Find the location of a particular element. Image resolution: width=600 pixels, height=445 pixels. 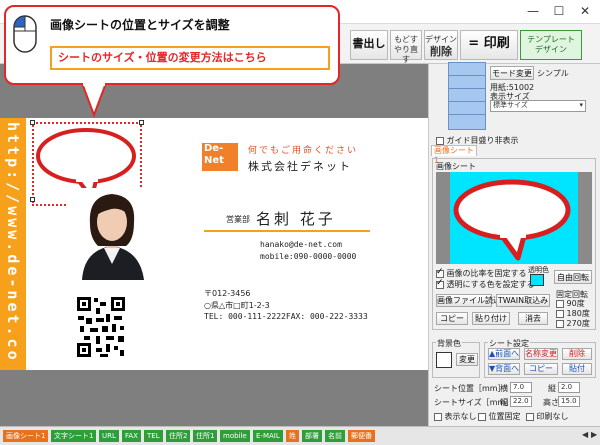

change-color-button: 変更 is located at coordinates (467, 359).